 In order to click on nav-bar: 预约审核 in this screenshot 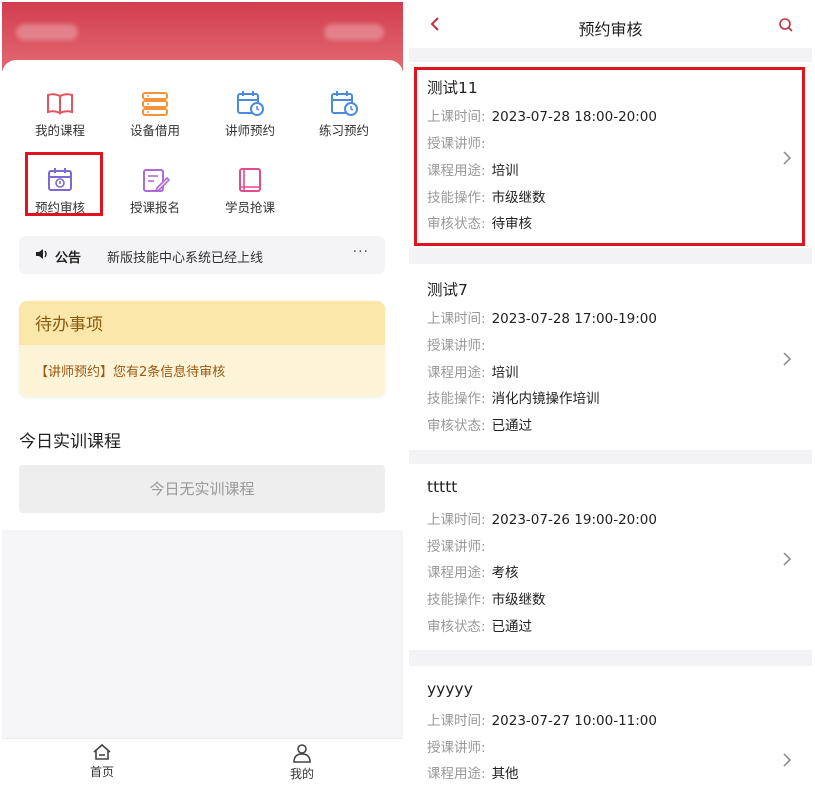, I will do `click(610, 25)`.